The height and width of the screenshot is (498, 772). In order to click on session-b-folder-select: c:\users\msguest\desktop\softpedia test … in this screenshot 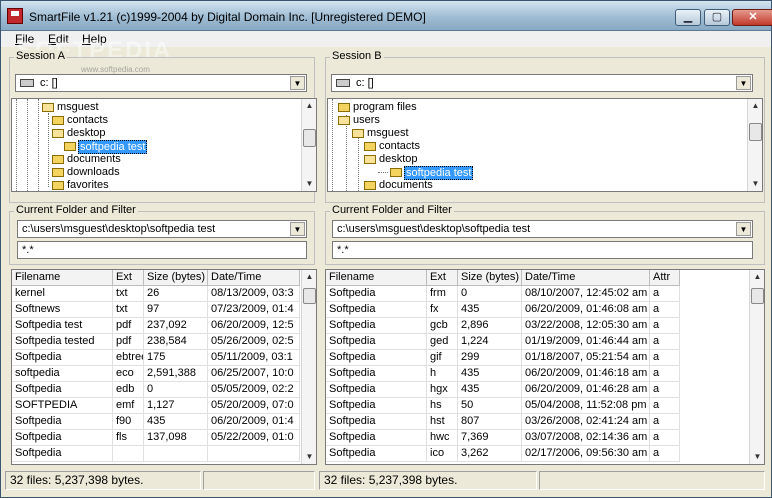, I will do `click(542, 229)`.